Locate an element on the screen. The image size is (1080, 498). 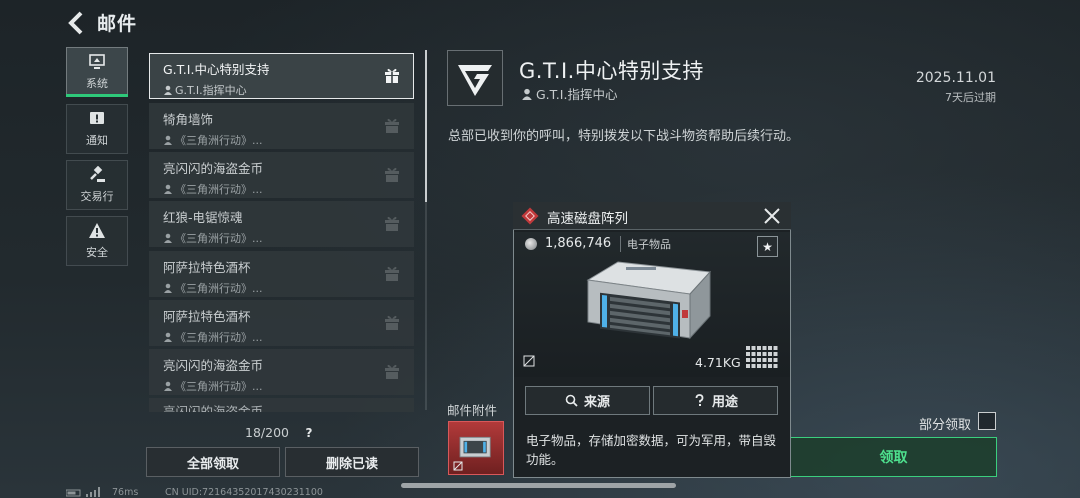
favorite-star-icon: ★ is located at coordinates (767, 246).